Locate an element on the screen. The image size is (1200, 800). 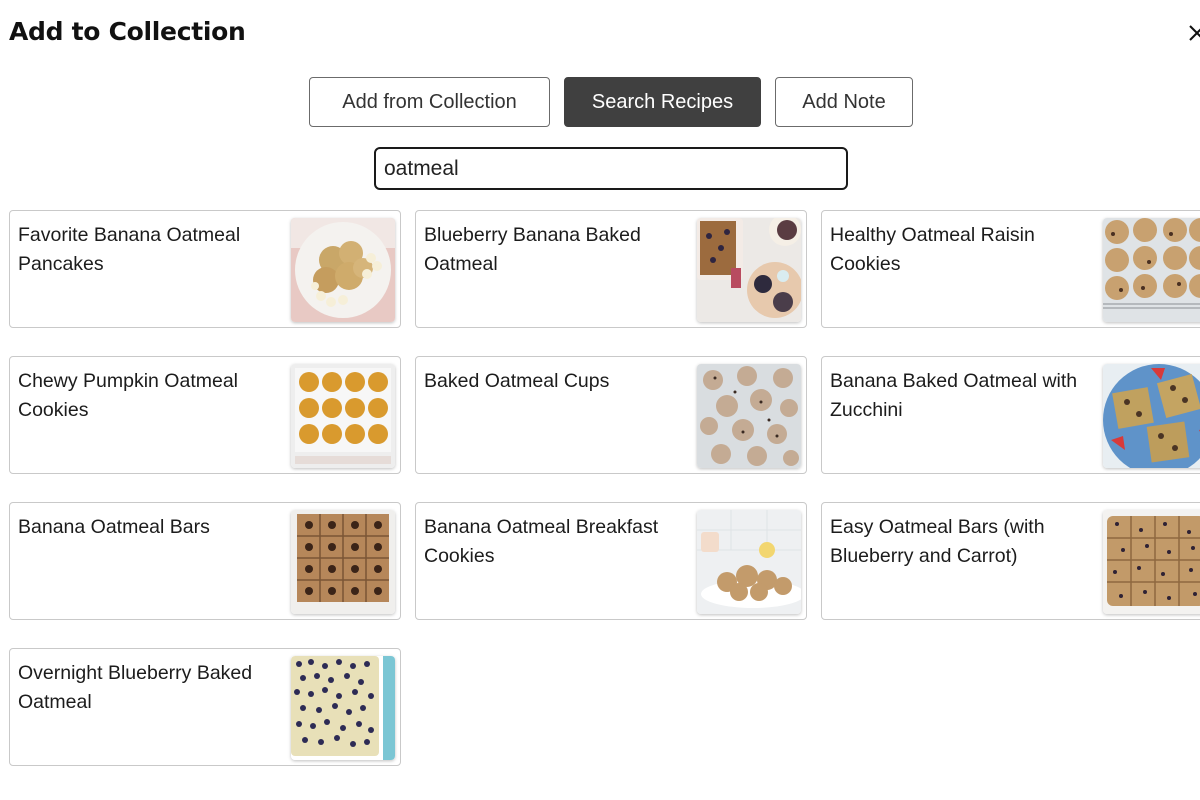
blueberry-oatmeal-image is located at coordinates (343, 708).